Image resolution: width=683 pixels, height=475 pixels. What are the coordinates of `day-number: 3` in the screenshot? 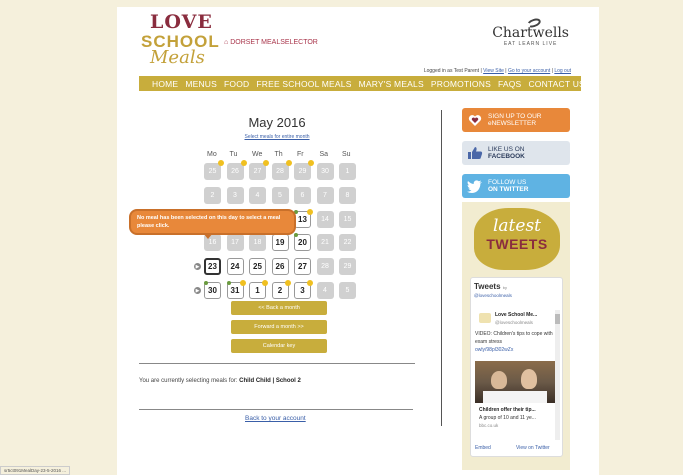 It's located at (302, 290).